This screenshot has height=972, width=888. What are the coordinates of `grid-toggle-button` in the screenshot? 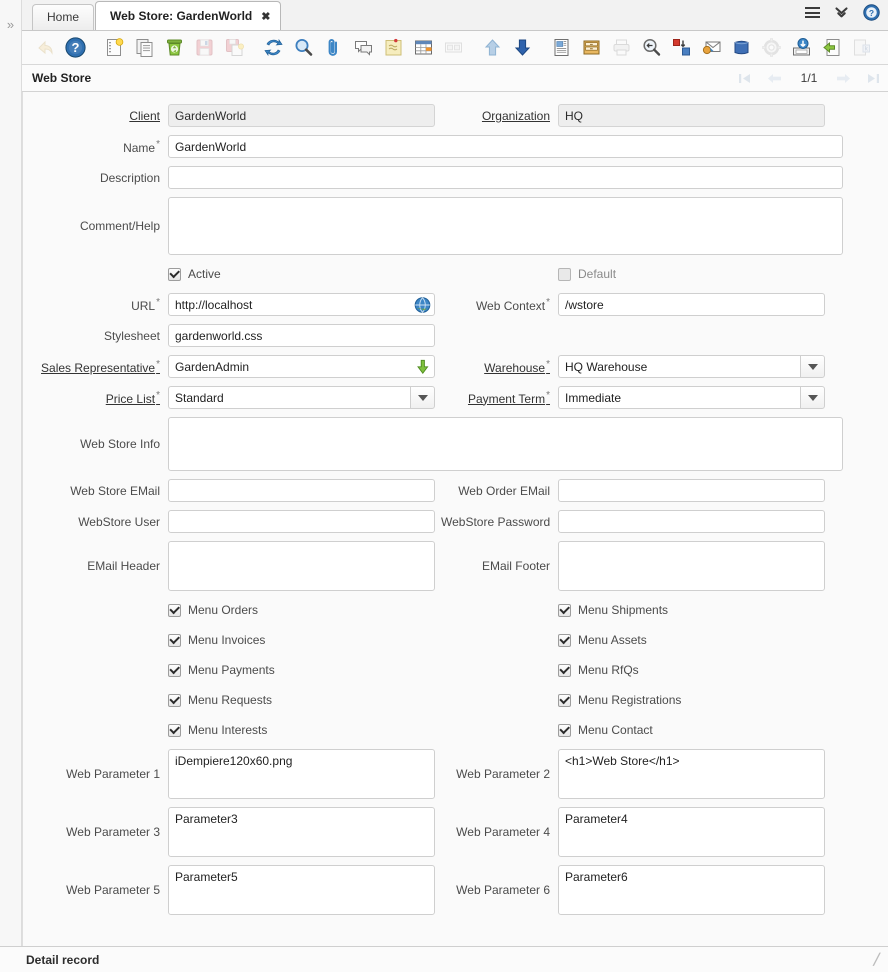 It's located at (423, 48).